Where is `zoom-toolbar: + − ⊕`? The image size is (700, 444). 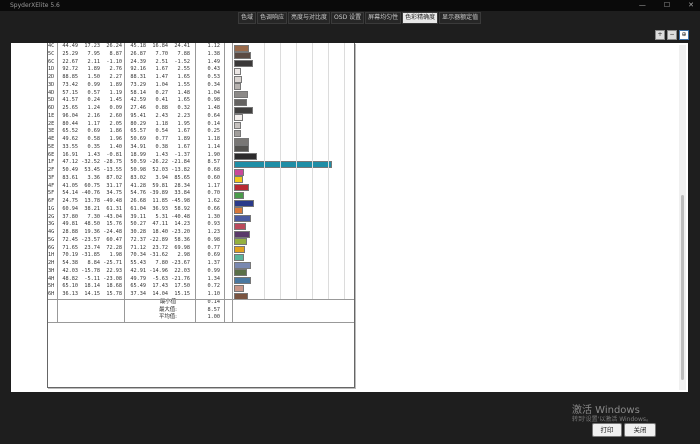 zoom-toolbar: + − ⊕ is located at coordinates (672, 35).